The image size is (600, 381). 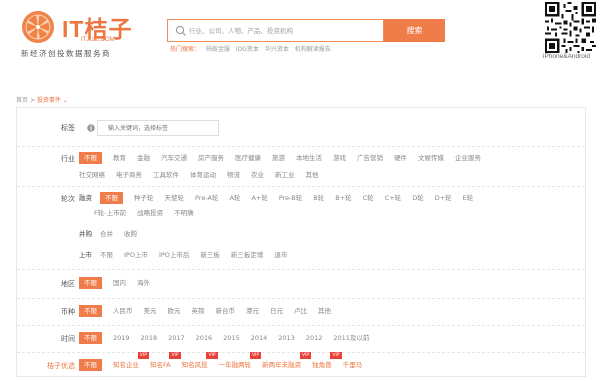 What do you see at coordinates (175, 198) in the screenshot?
I see `filter-option: 天使轮` at bounding box center [175, 198].